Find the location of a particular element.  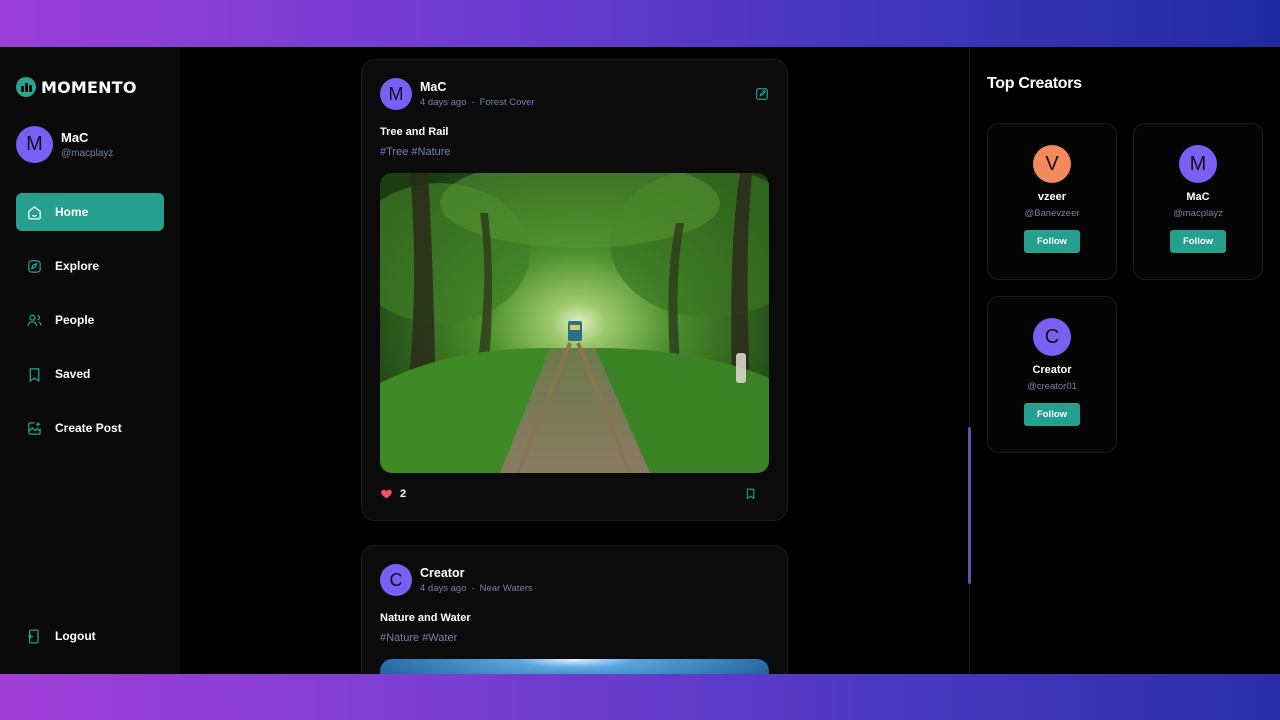

brand-logo: MOMENTO is located at coordinates (76, 87).